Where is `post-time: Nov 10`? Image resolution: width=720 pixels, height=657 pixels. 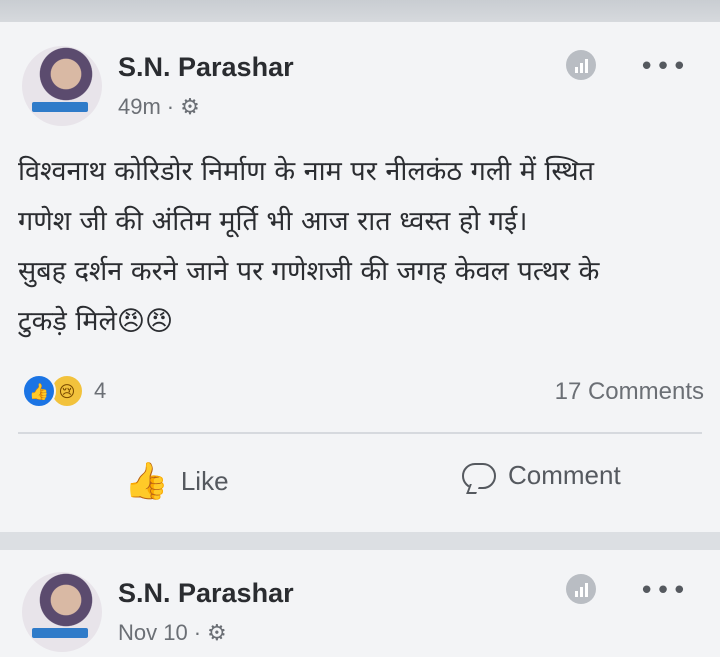 post-time: Nov 10 is located at coordinates (153, 633).